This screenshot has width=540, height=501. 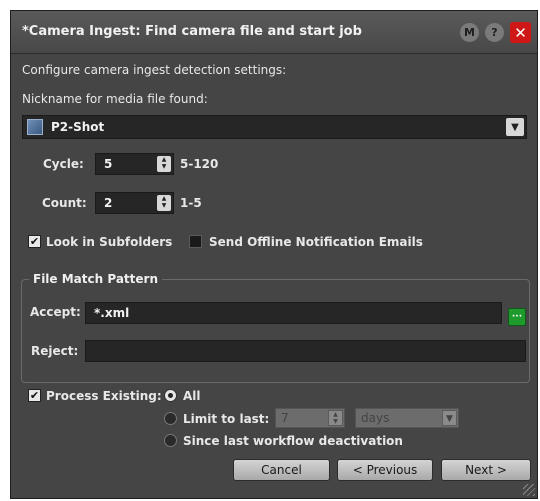 I want to click on look-in-subfolders-checkbox: ✔, so click(x=34, y=241).